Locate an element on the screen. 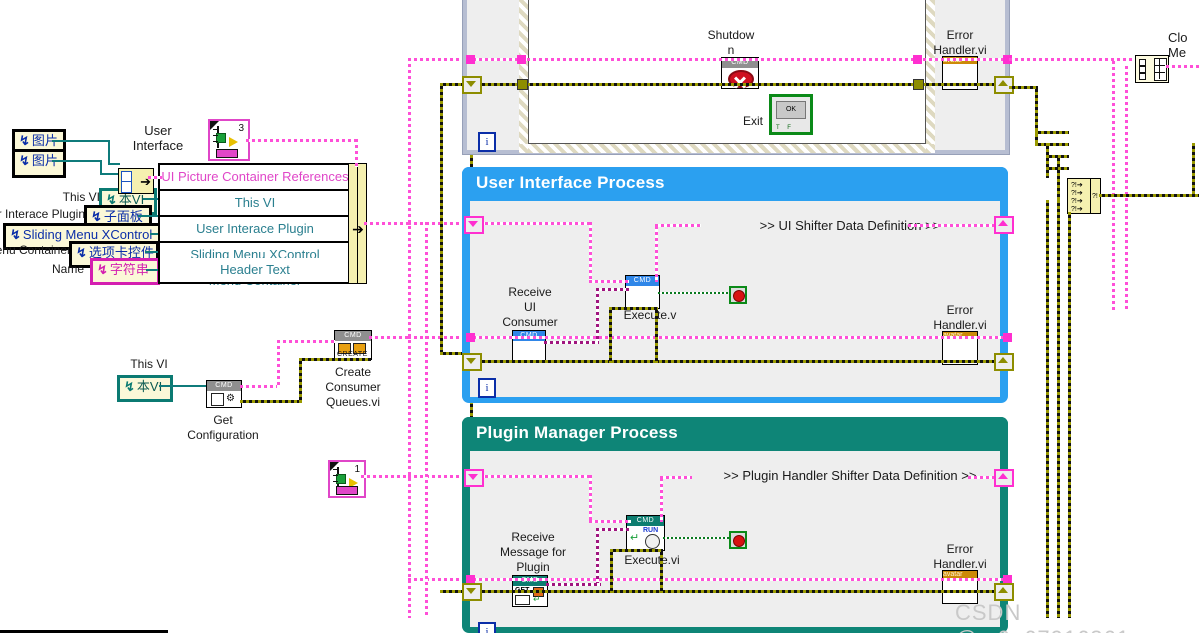  wire-ui-exec-up is located at coordinates (656, 254).